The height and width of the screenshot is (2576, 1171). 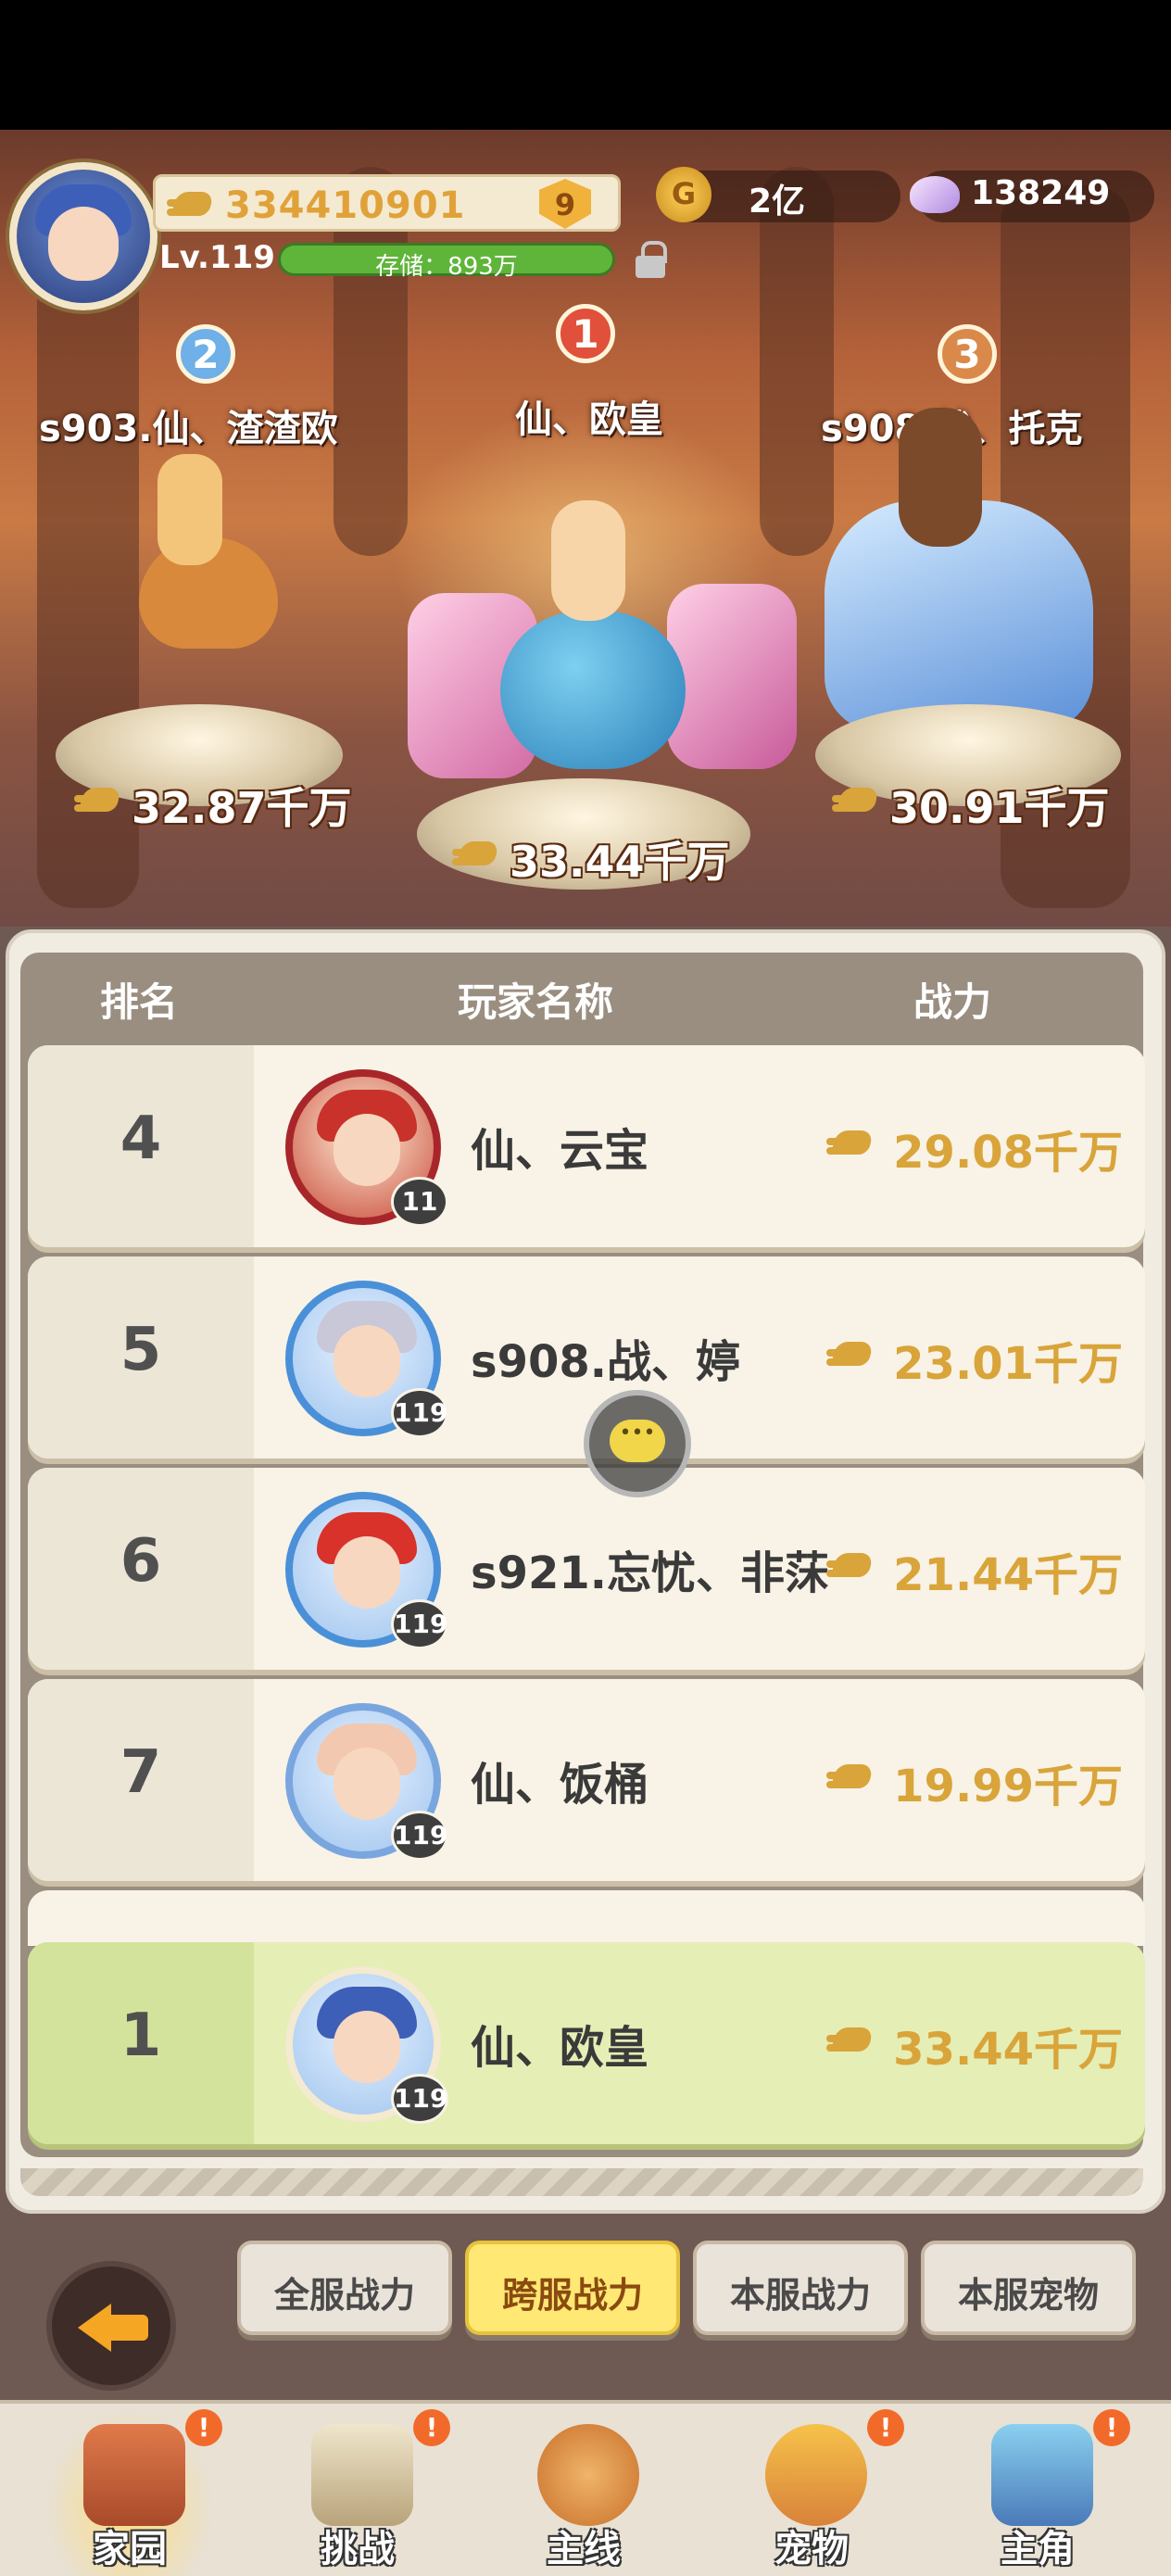 I want to click on gold-value: 2亿, so click(x=778, y=202).